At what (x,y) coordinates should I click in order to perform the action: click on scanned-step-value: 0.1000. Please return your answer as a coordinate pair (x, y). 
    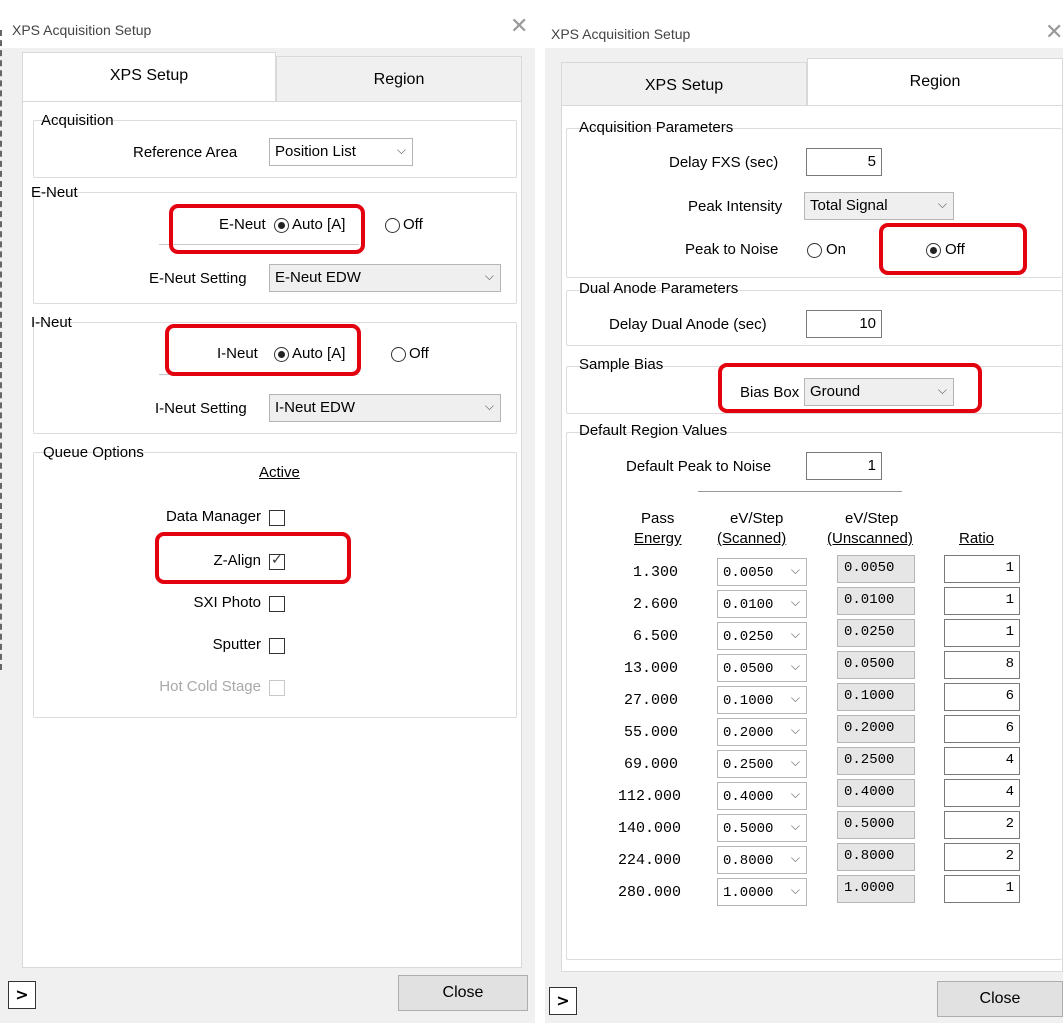
    Looking at the image, I should click on (748, 701).